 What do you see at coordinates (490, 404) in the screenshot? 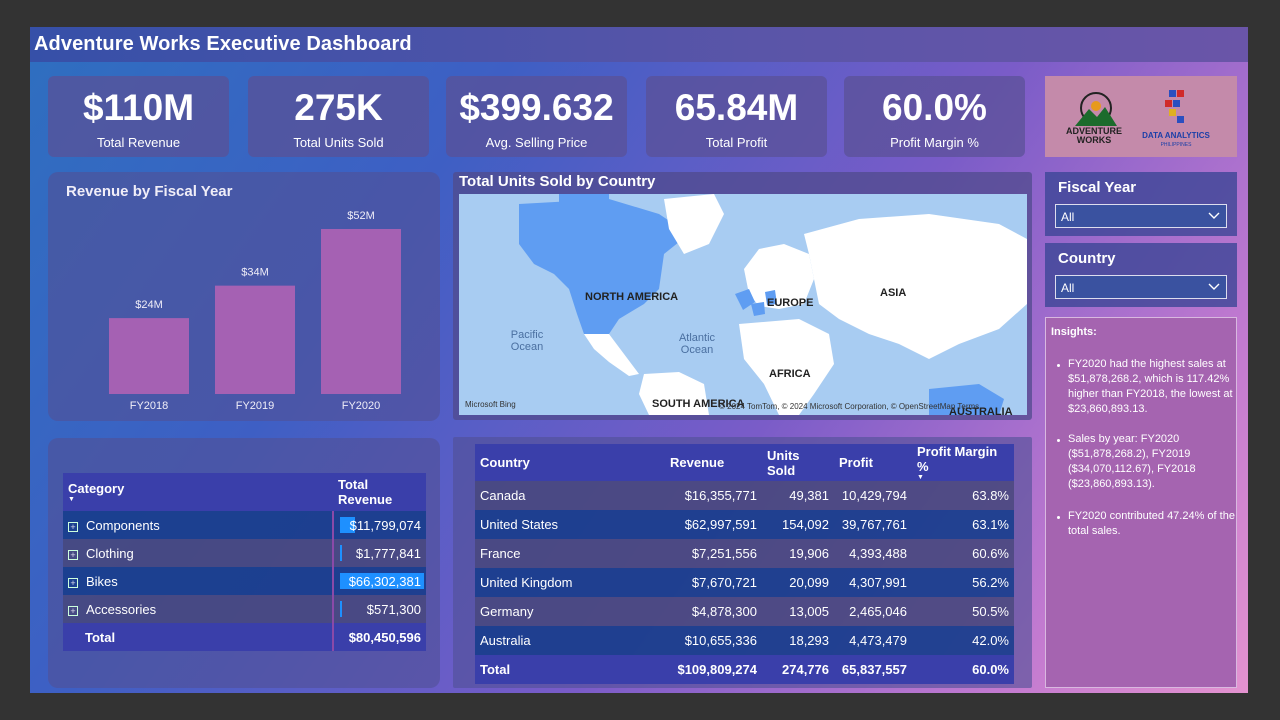
I see `bing-logo: Microsoft Bing` at bounding box center [490, 404].